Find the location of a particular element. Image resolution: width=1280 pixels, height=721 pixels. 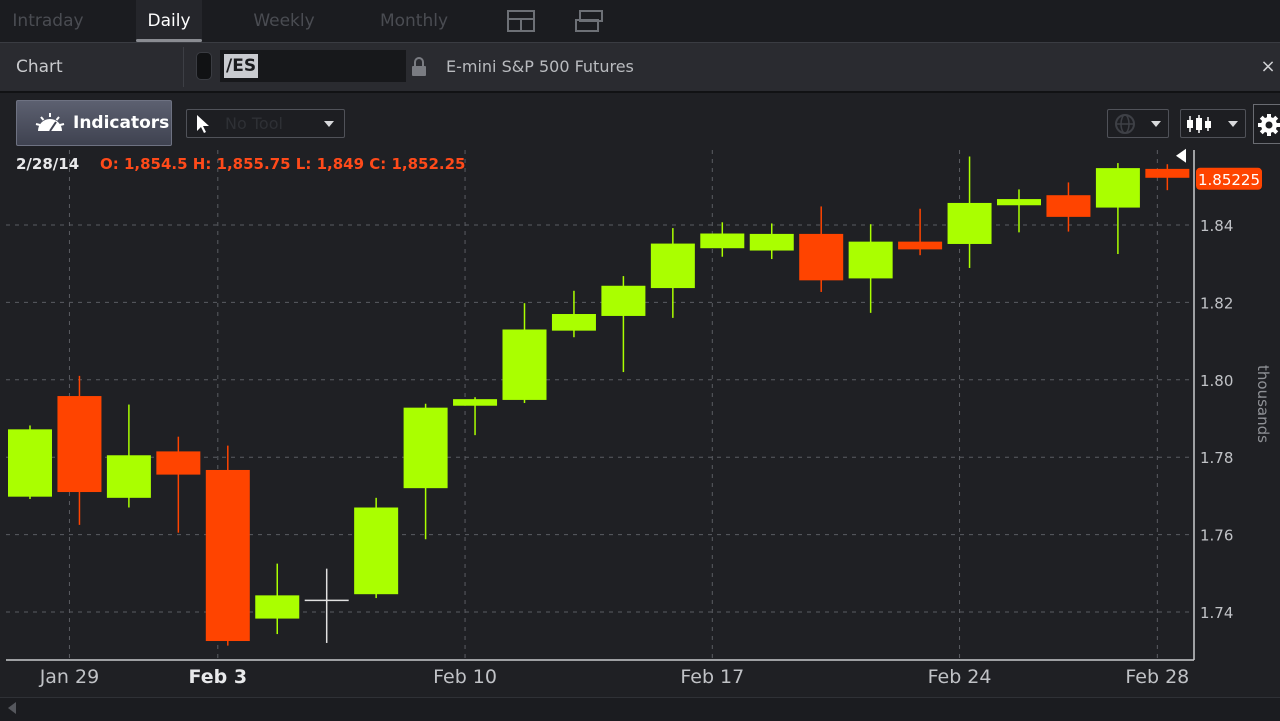

symbol-input: /ES is located at coordinates (313, 66).